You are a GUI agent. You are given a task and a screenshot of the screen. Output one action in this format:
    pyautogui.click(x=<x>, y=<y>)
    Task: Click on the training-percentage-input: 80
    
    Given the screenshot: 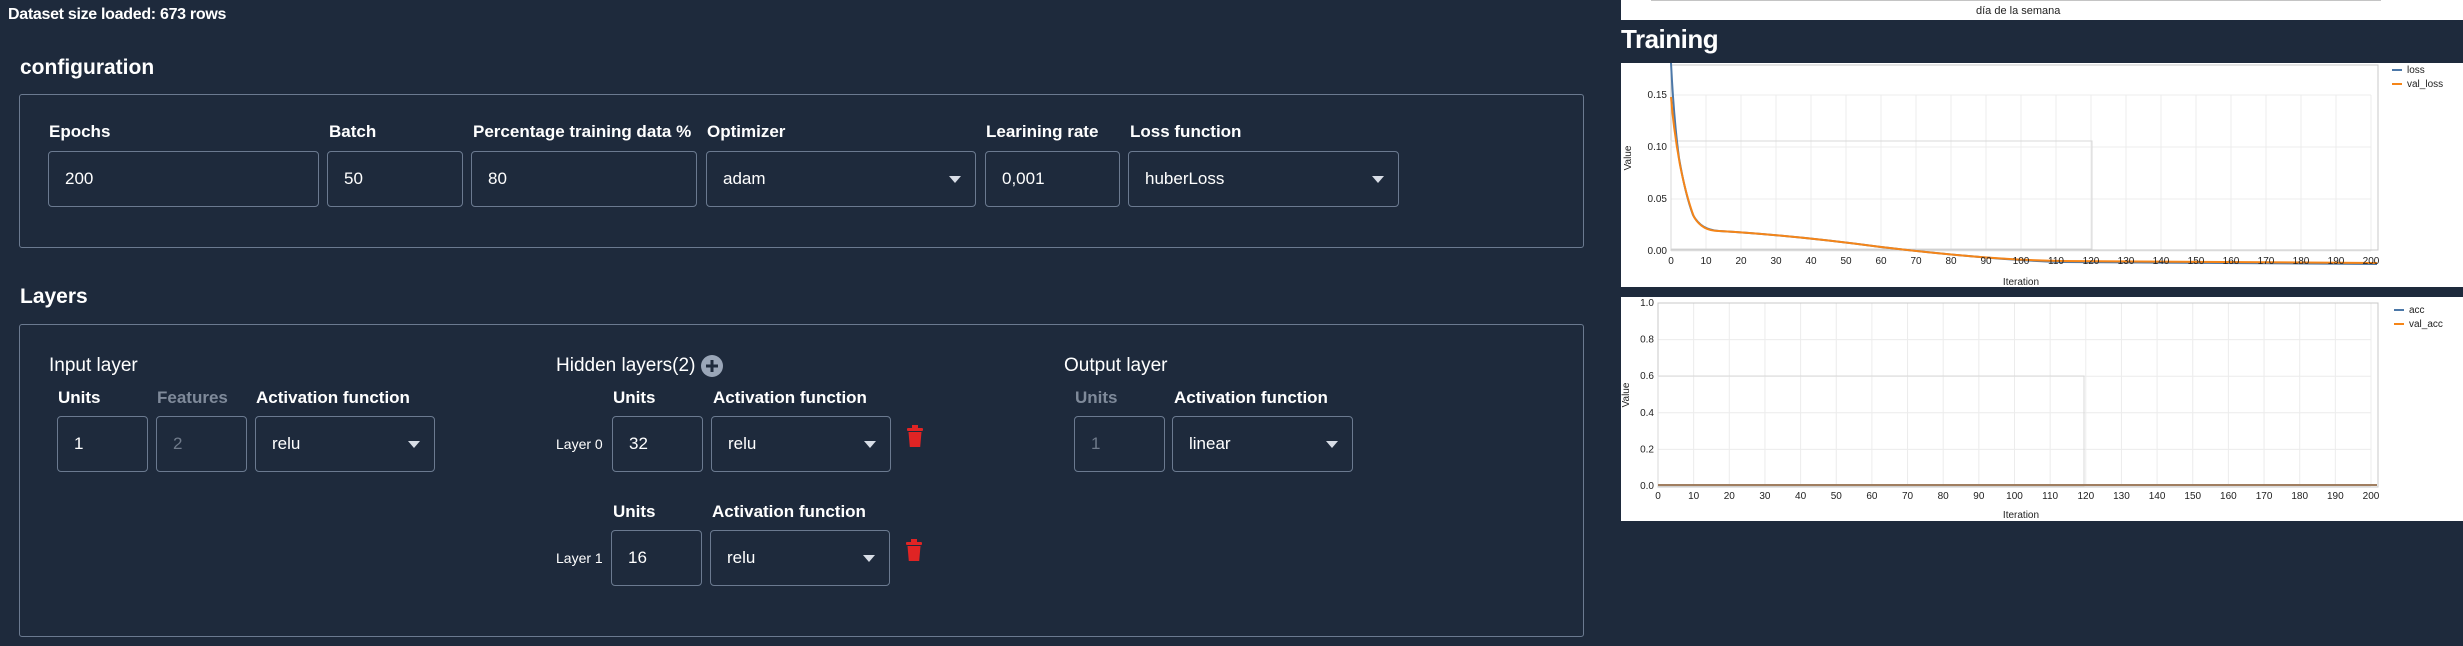 What is the action you would take?
    pyautogui.click(x=584, y=179)
    